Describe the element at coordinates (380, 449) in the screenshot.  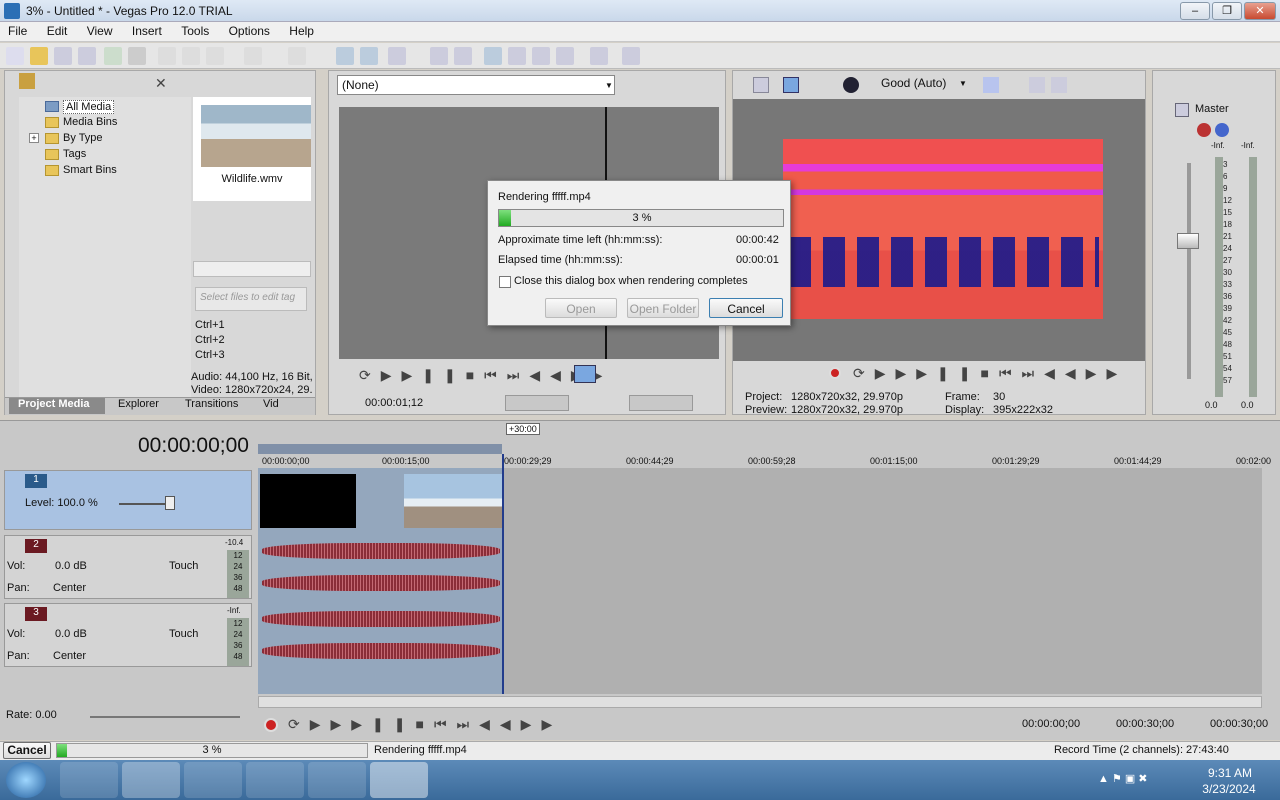
I see `loop-region-bar` at that location.